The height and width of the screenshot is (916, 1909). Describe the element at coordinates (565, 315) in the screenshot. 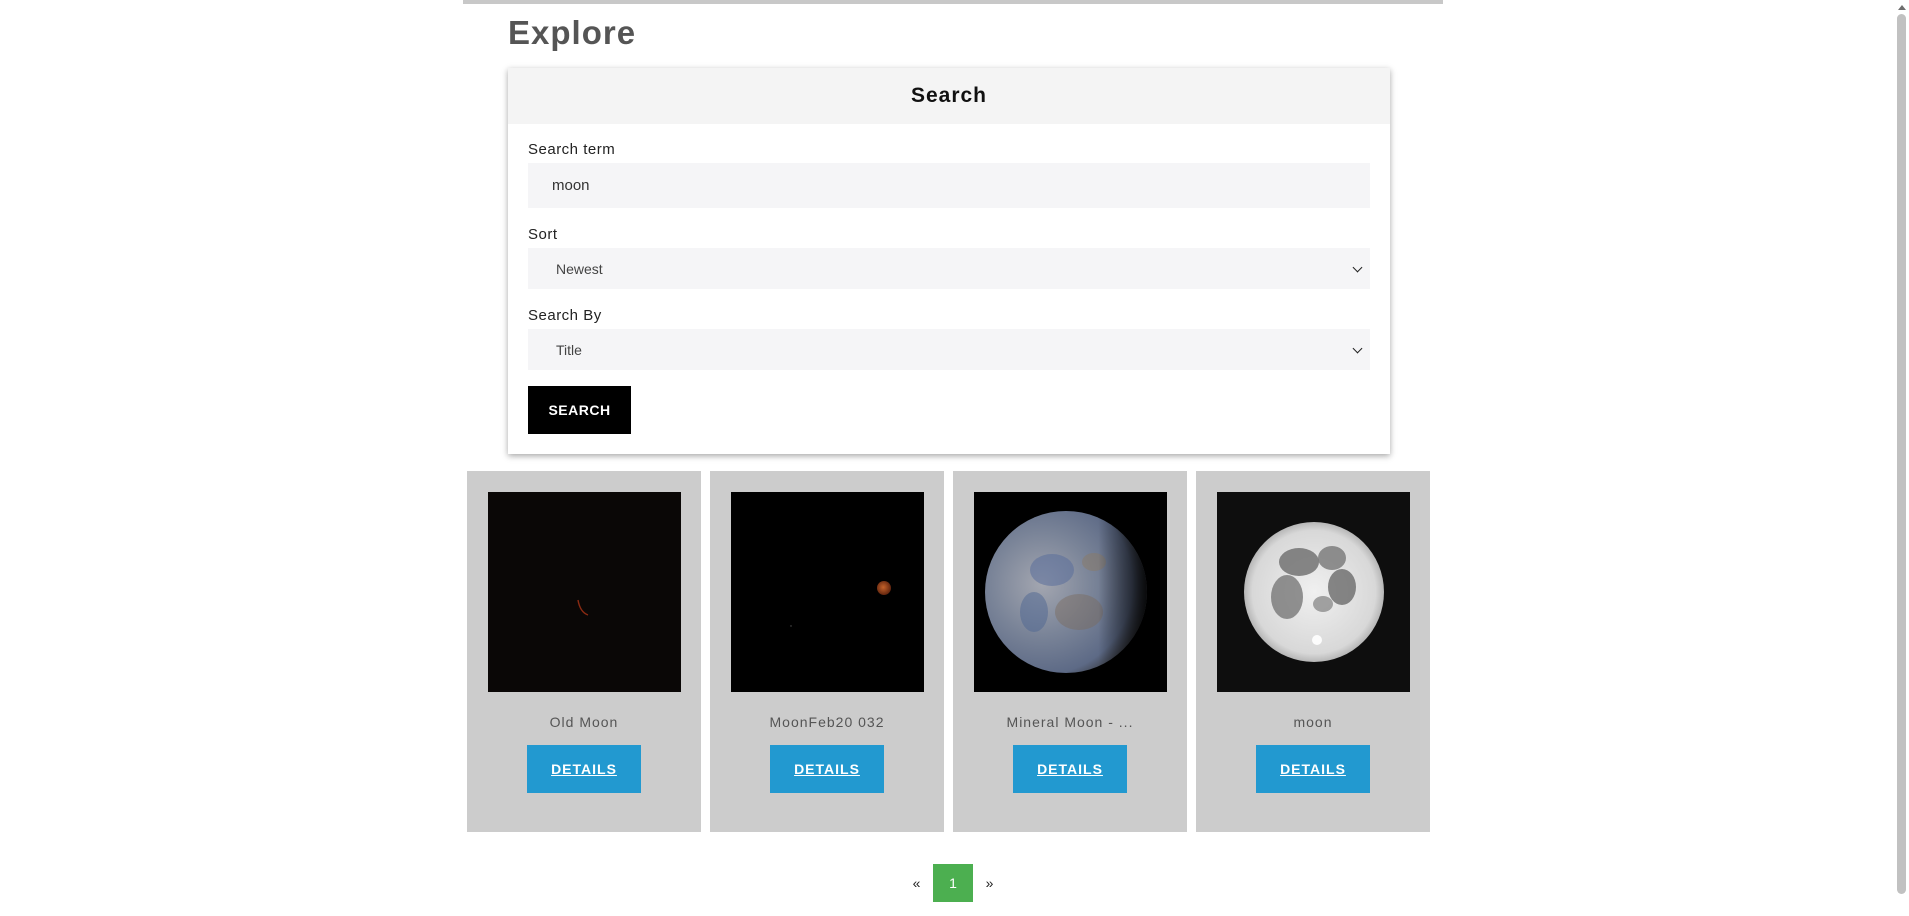

I see `search-by-label: Search By` at that location.